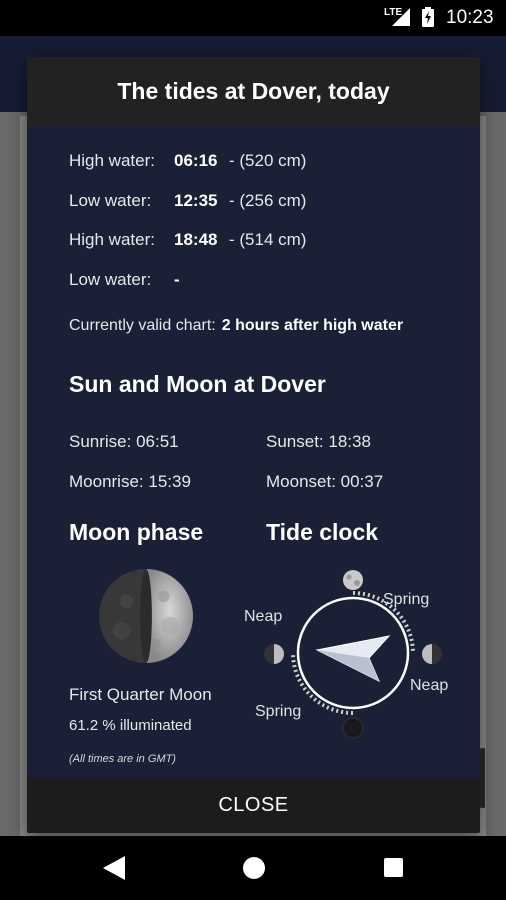 The height and width of the screenshot is (900, 506). What do you see at coordinates (274, 654) in the screenshot?
I see `first-quarter-moon-icon` at bounding box center [274, 654].